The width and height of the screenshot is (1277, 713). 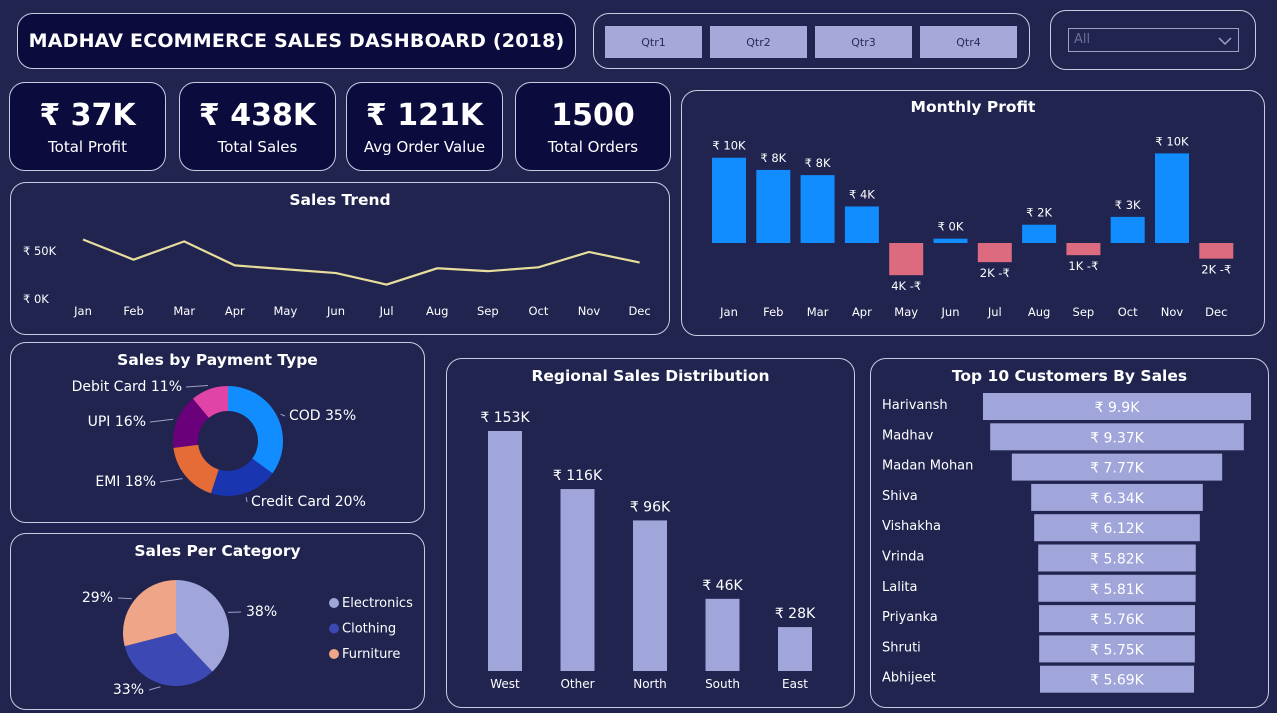 What do you see at coordinates (1118, 408) in the screenshot?
I see `customer-data-label: ₹ 9.9K` at bounding box center [1118, 408].